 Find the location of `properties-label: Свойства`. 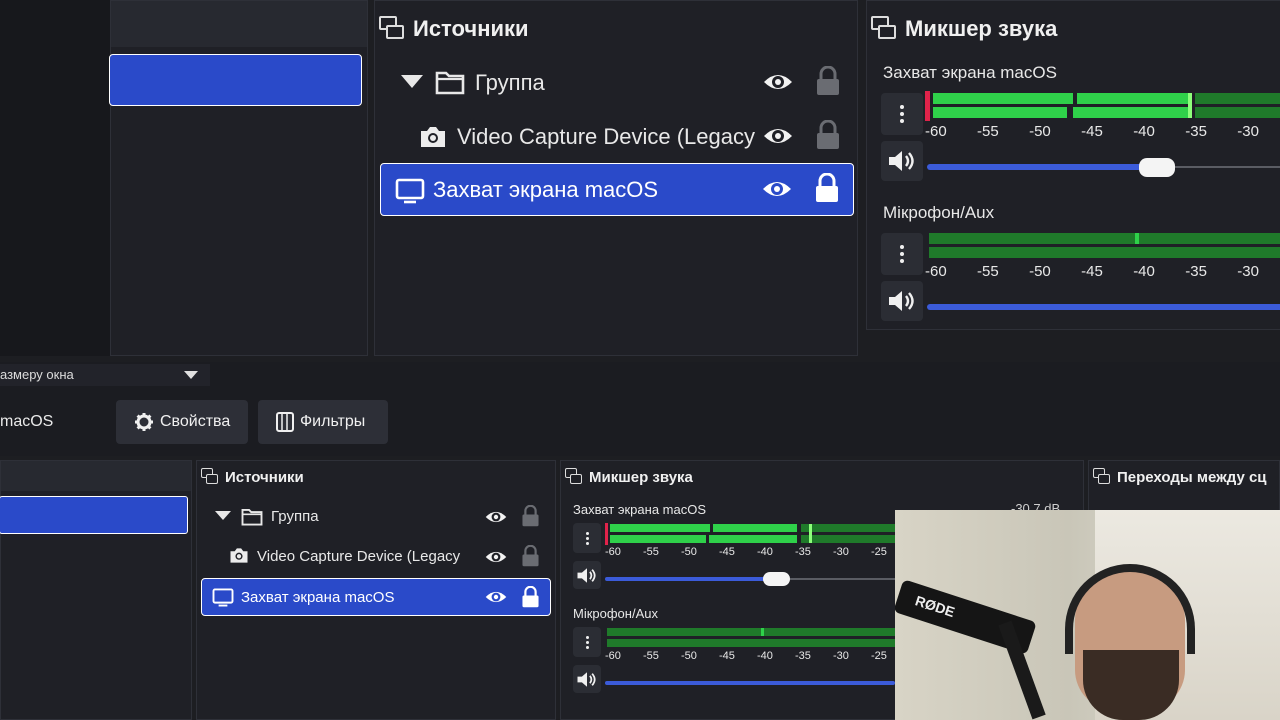

properties-label: Свойства is located at coordinates (195, 421).